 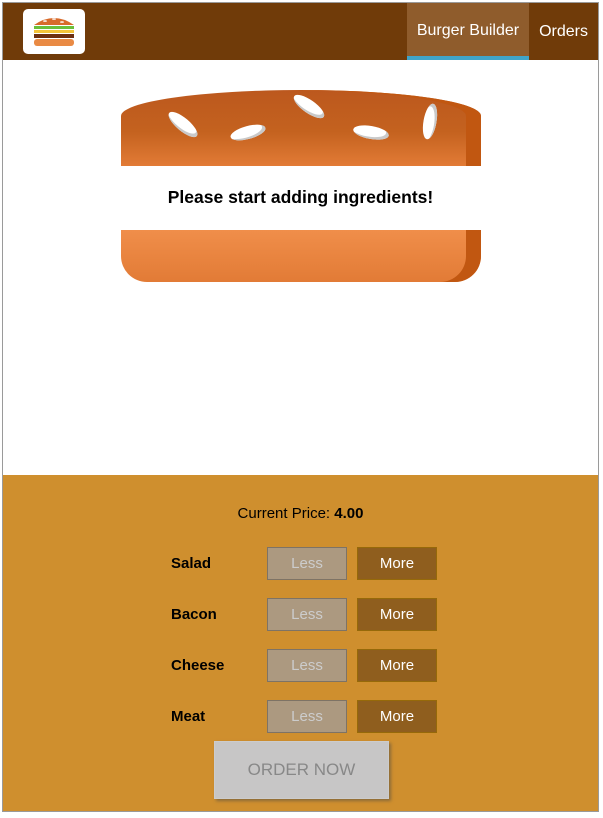 I want to click on ingredient-row-bacon: Bacon Less More, so click(x=300, y=615).